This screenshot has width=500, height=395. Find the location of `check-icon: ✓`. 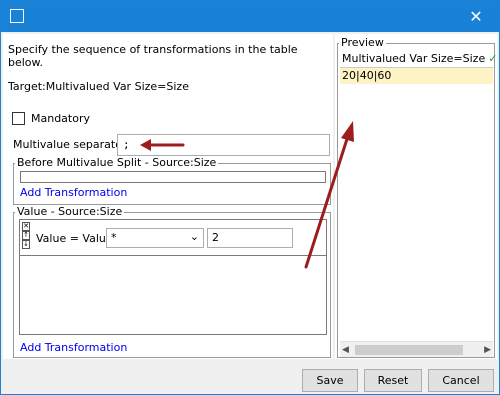

check-icon: ✓ is located at coordinates (493, 58).